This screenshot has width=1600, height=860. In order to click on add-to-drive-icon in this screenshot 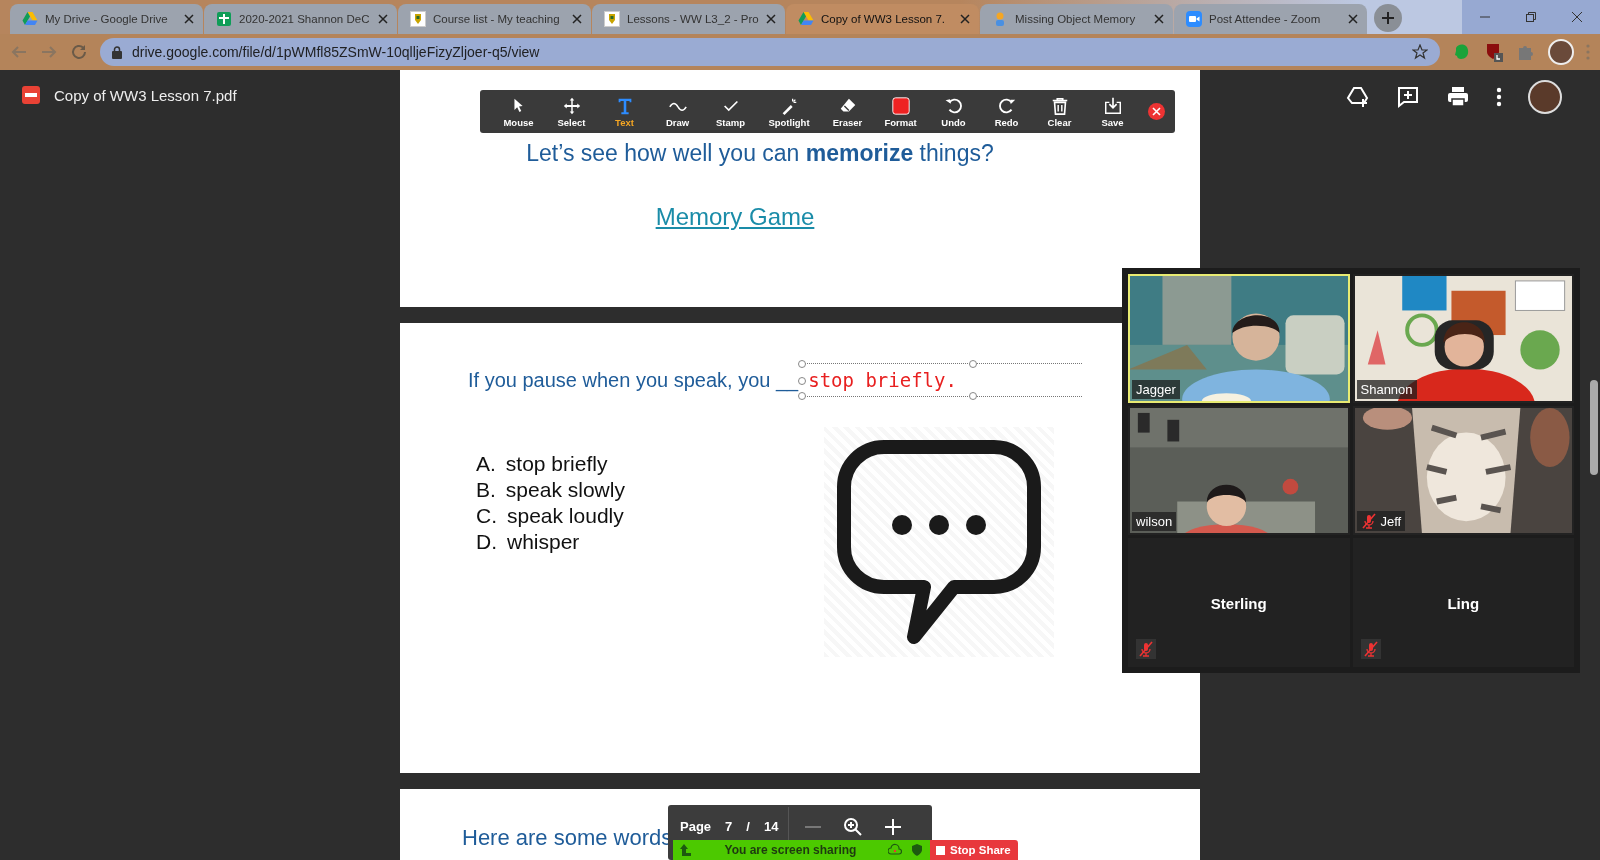, I will do `click(1358, 97)`.